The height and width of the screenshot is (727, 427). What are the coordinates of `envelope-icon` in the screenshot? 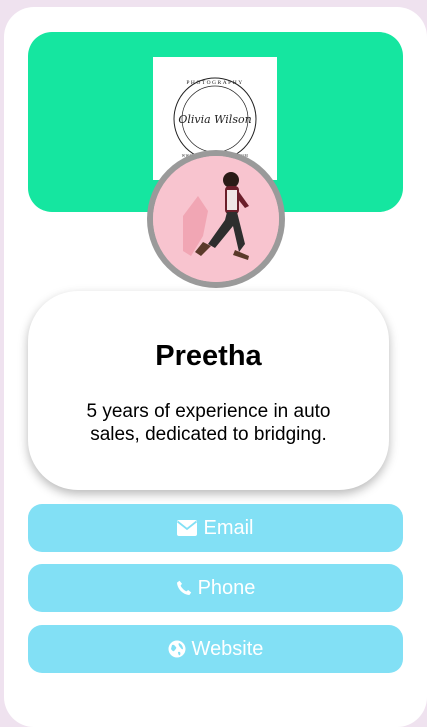 It's located at (187, 528).